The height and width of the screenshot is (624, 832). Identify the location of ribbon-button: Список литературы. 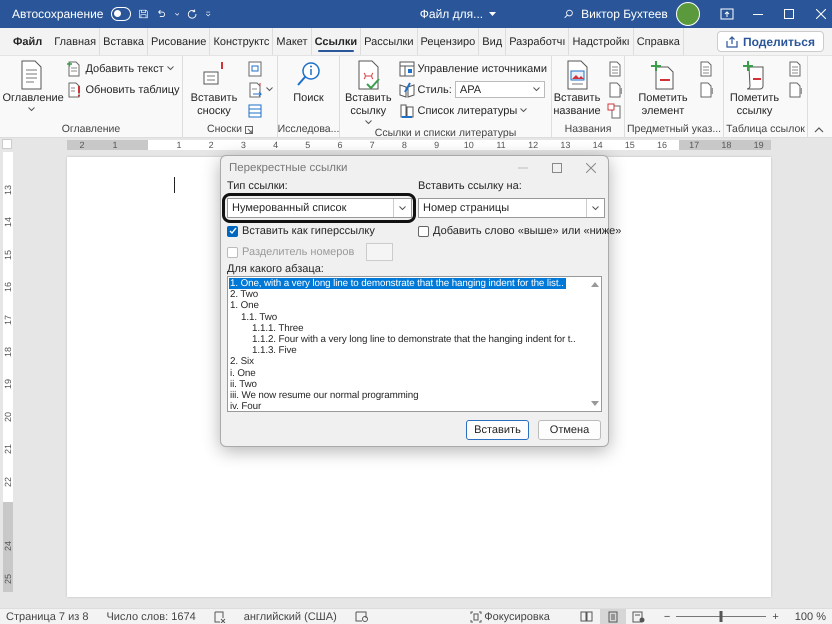
(472, 110).